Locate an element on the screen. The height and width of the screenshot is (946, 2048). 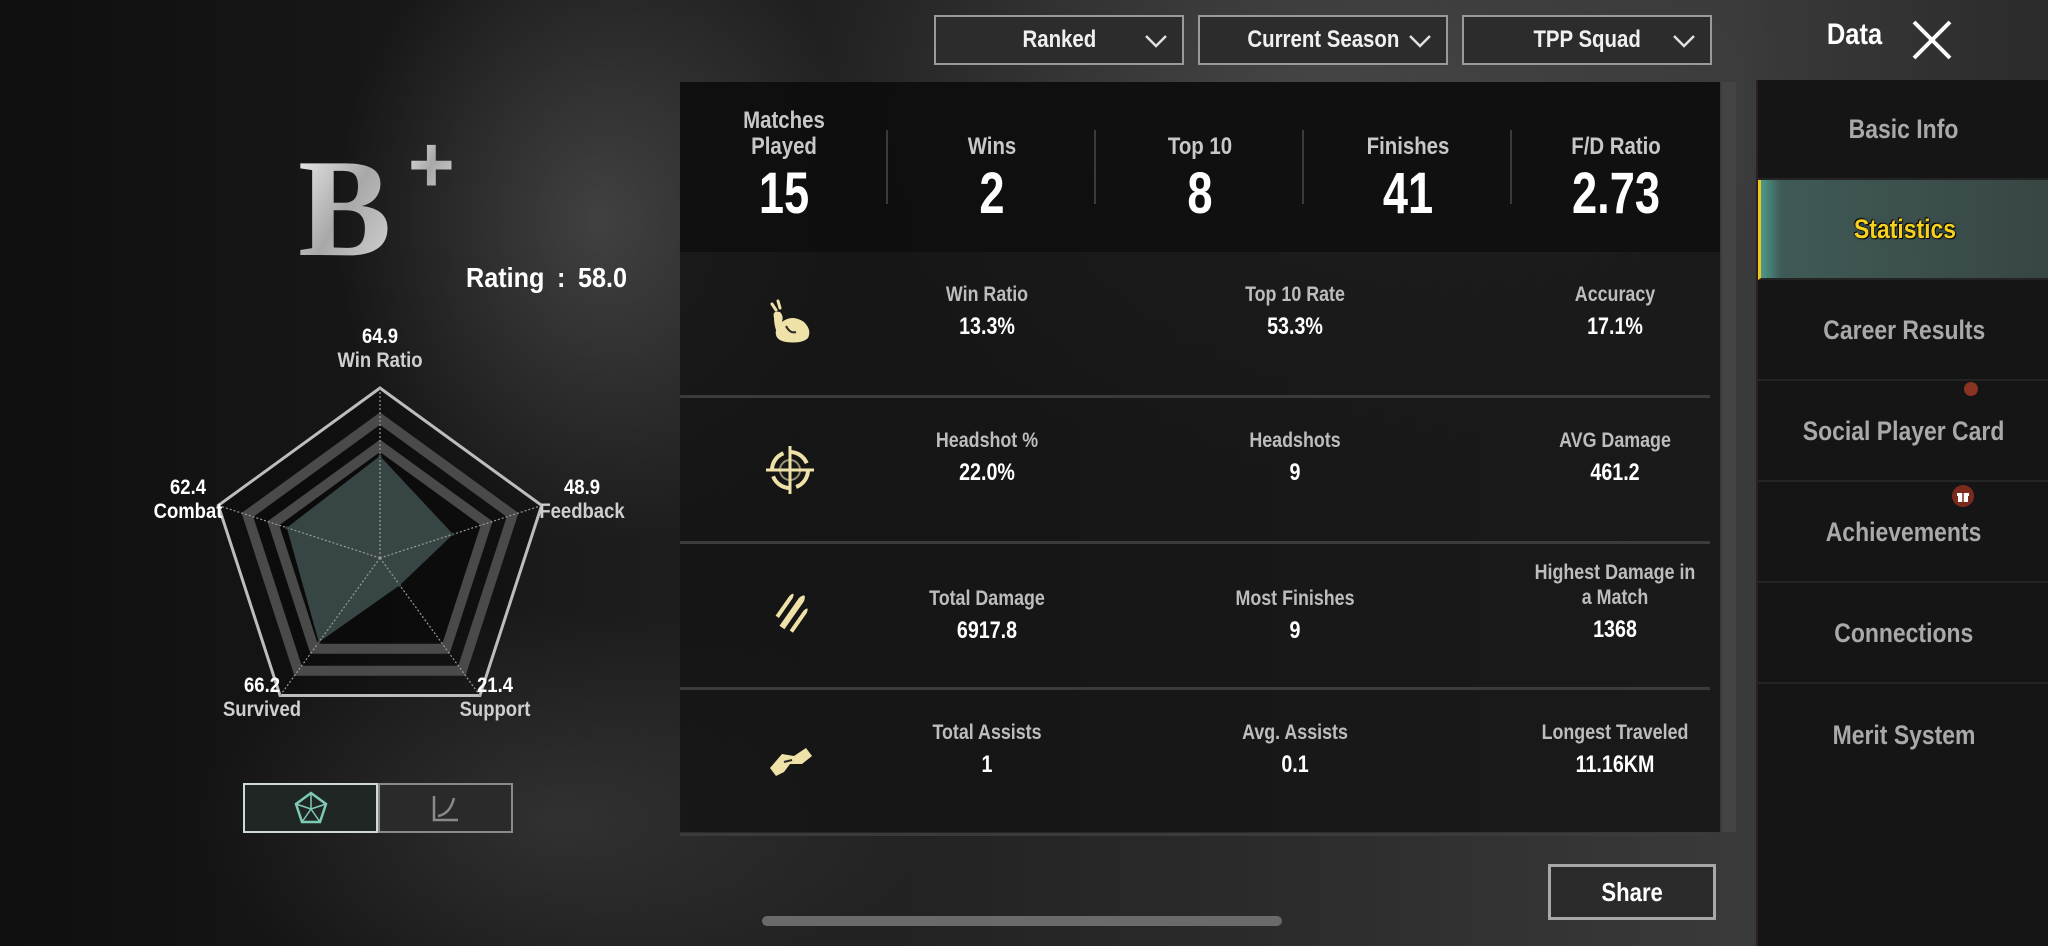
filter-bar: Ranked Current Season TPP Squad is located at coordinates (1323, 40).